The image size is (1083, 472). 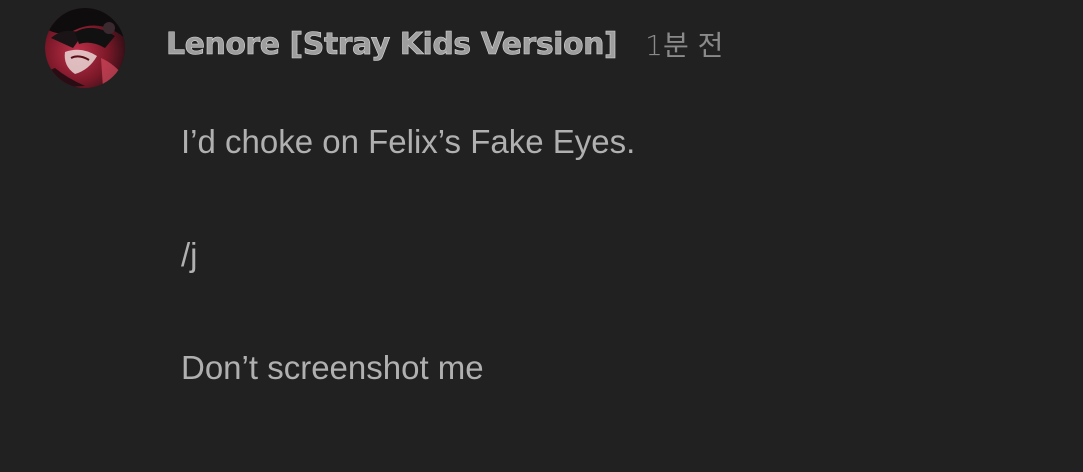 What do you see at coordinates (332, 367) in the screenshot?
I see `comment-text-line: Don’t screenshot me` at bounding box center [332, 367].